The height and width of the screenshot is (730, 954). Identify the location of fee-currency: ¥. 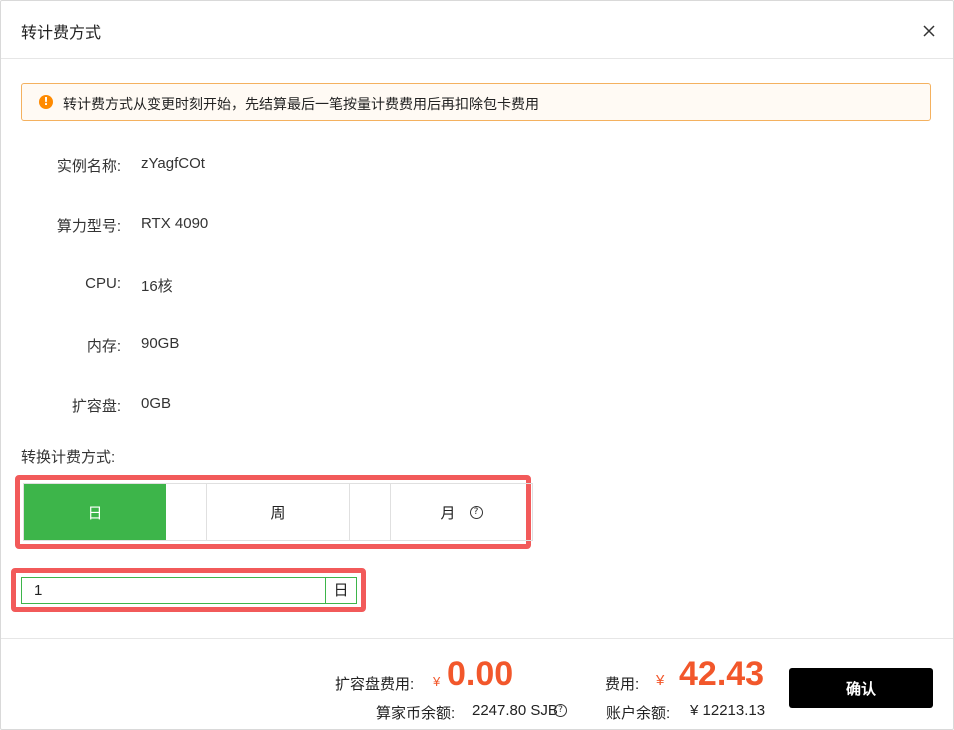
(660, 680).